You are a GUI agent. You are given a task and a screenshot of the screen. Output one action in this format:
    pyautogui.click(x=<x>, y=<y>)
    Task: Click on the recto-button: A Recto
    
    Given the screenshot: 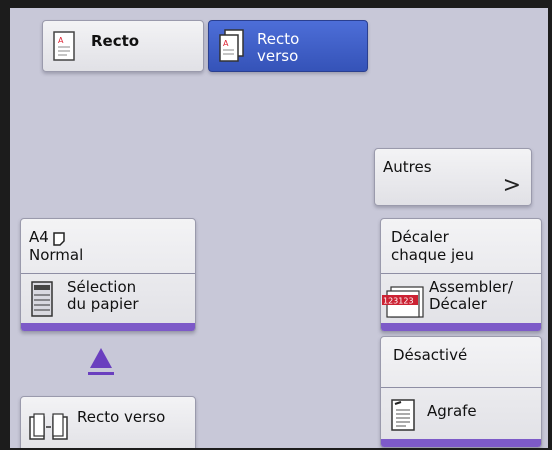 What is the action you would take?
    pyautogui.click(x=123, y=46)
    